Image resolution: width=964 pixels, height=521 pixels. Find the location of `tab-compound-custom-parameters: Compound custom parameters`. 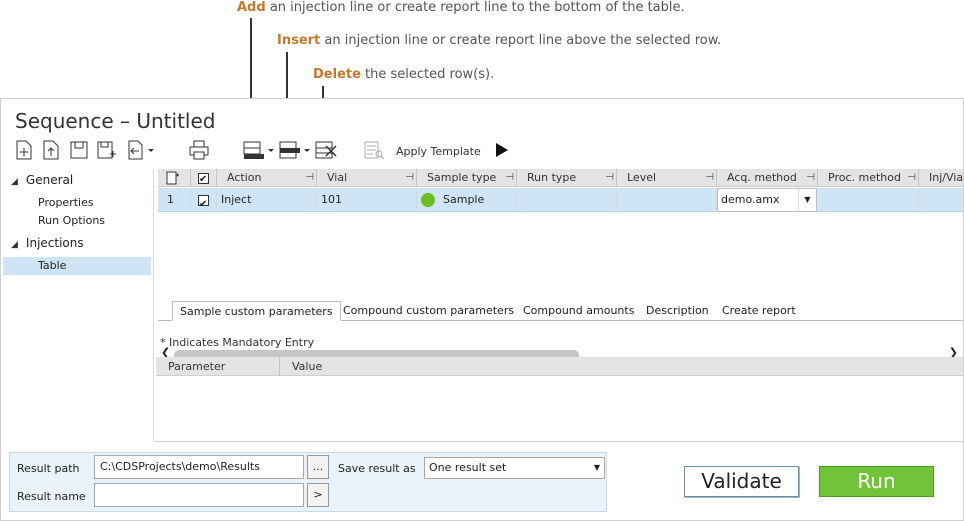

tab-compound-custom-parameters: Compound custom parameters is located at coordinates (428, 311).